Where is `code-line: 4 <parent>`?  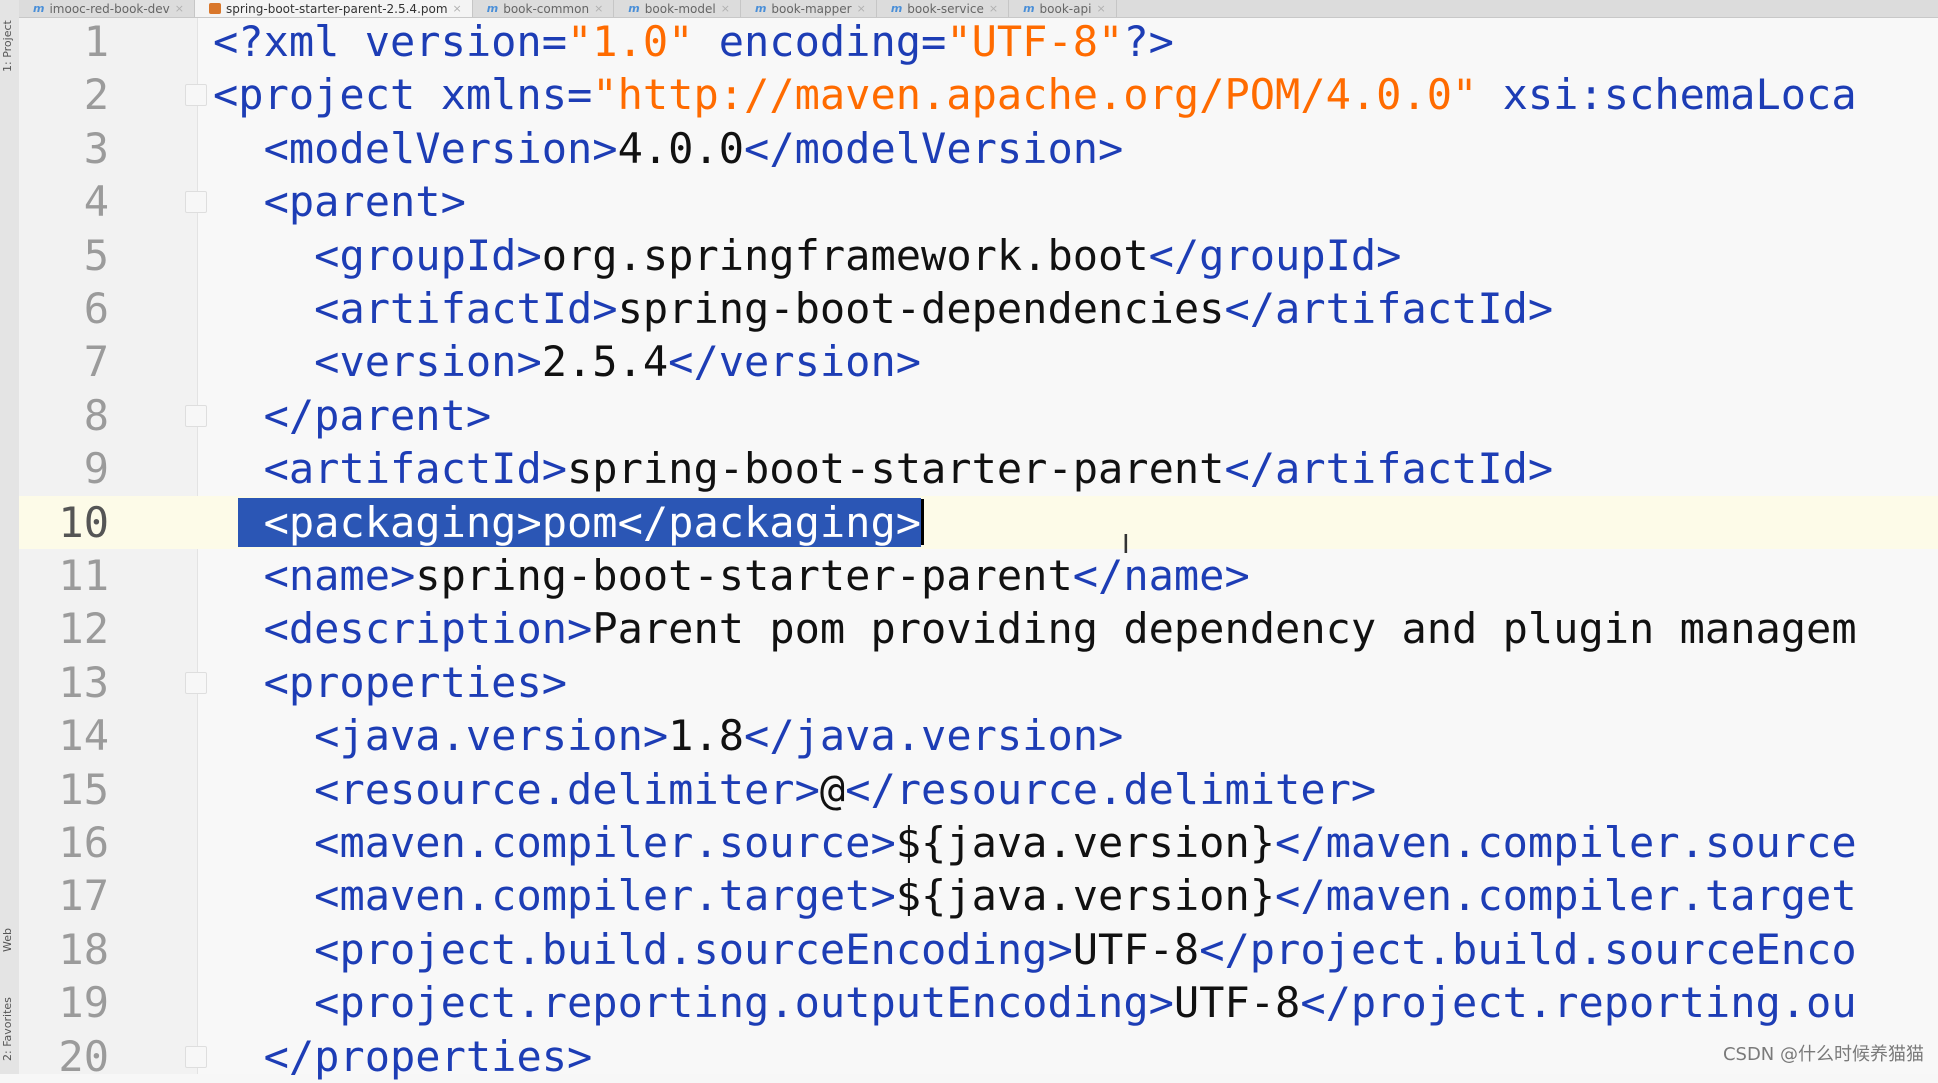
code-line: 4 <parent> is located at coordinates (978, 201).